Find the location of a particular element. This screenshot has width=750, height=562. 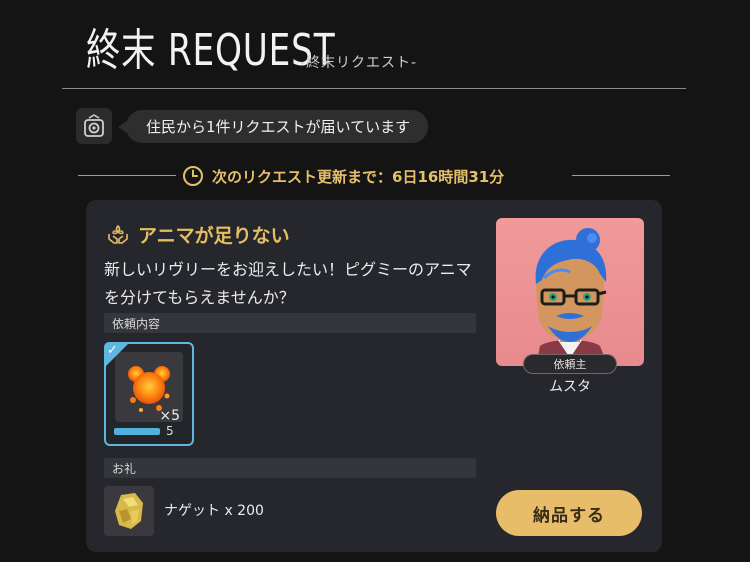

deliver-button: 納品する is located at coordinates (569, 513).